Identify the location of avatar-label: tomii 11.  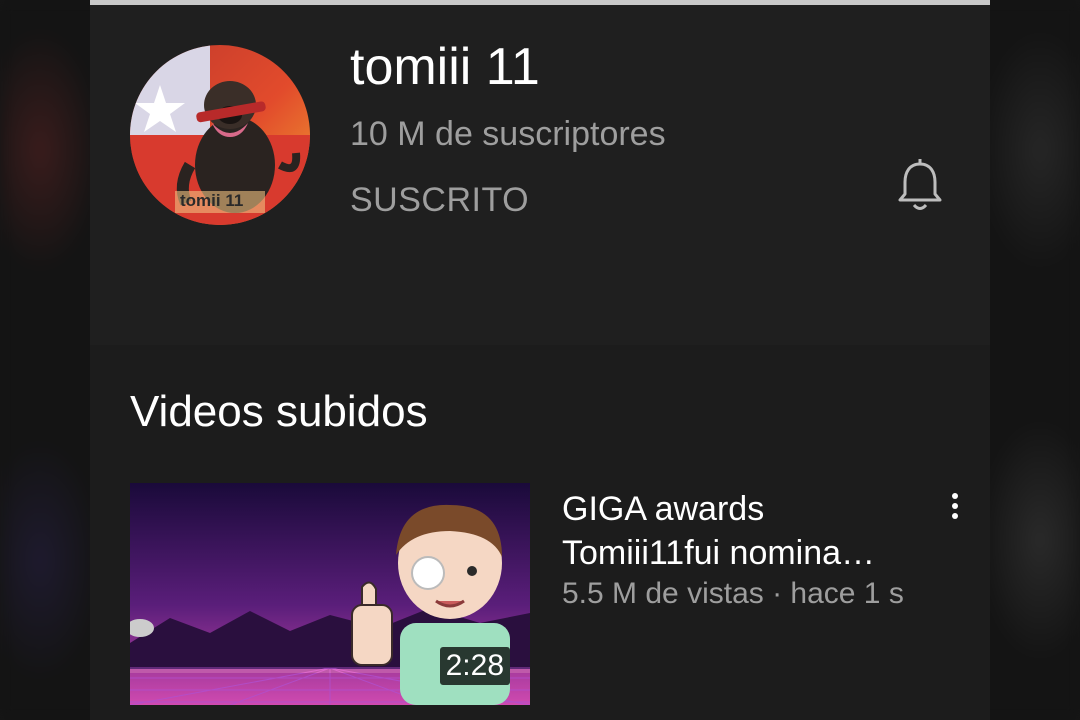
(212, 200).